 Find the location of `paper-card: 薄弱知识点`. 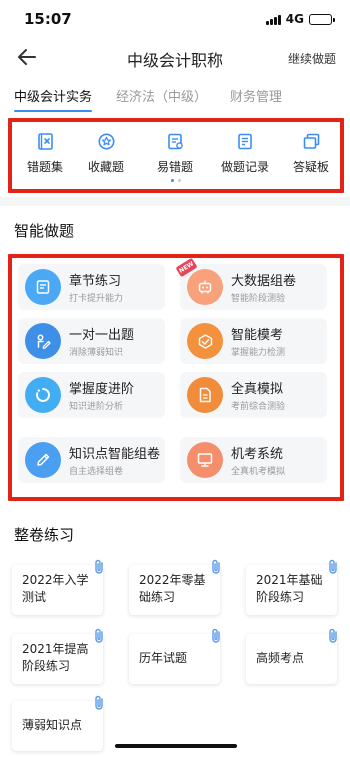

paper-card: 薄弱知识点 is located at coordinates (57, 723).